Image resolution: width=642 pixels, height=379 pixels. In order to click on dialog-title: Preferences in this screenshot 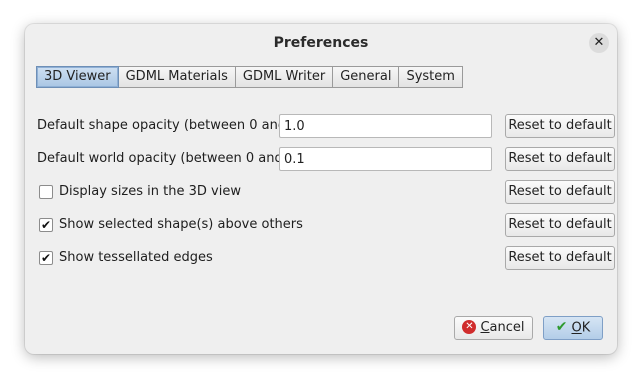, I will do `click(321, 43)`.